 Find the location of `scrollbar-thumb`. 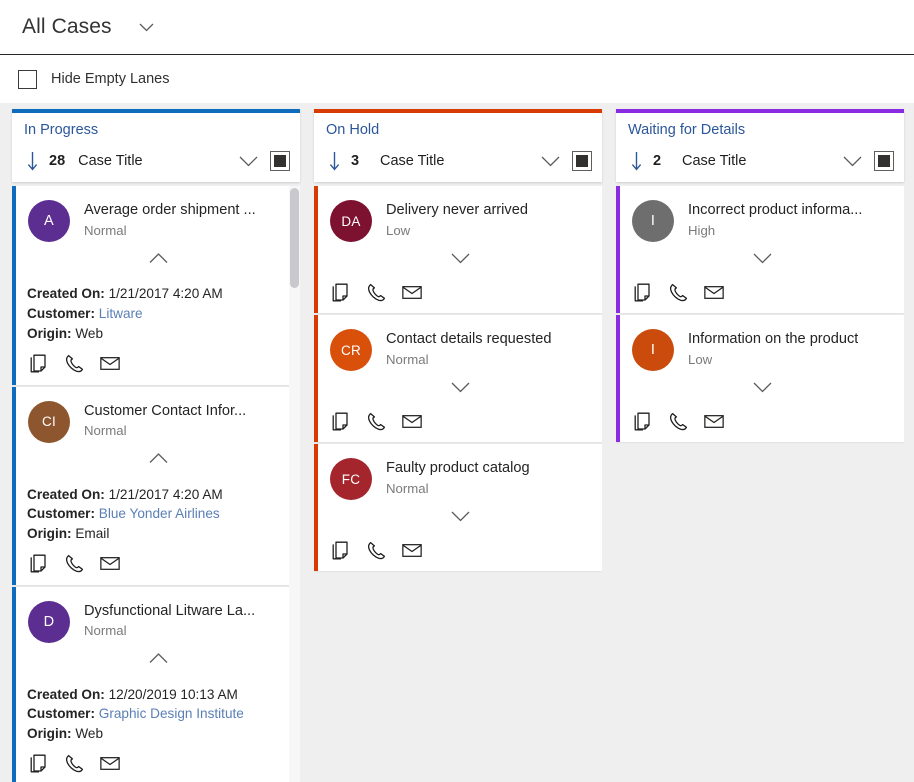

scrollbar-thumb is located at coordinates (294, 238).